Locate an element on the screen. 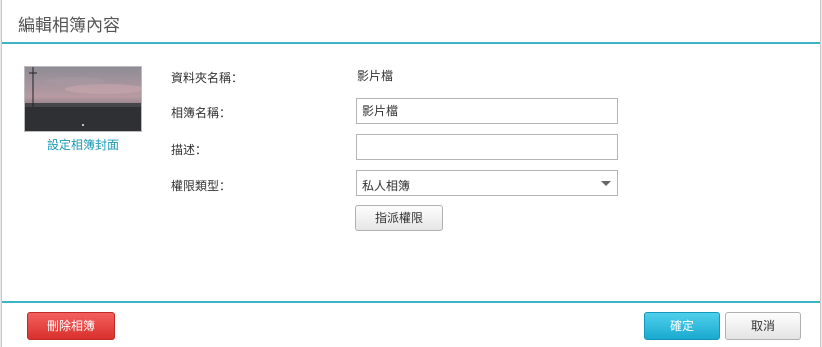  permission-type-selected-value: 私人相簿 is located at coordinates (386, 186).